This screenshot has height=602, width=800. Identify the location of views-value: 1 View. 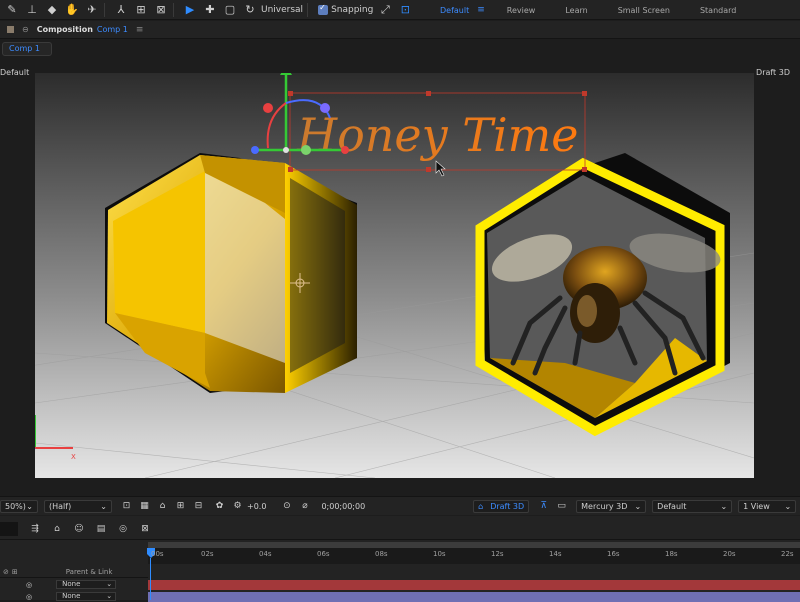
(756, 506).